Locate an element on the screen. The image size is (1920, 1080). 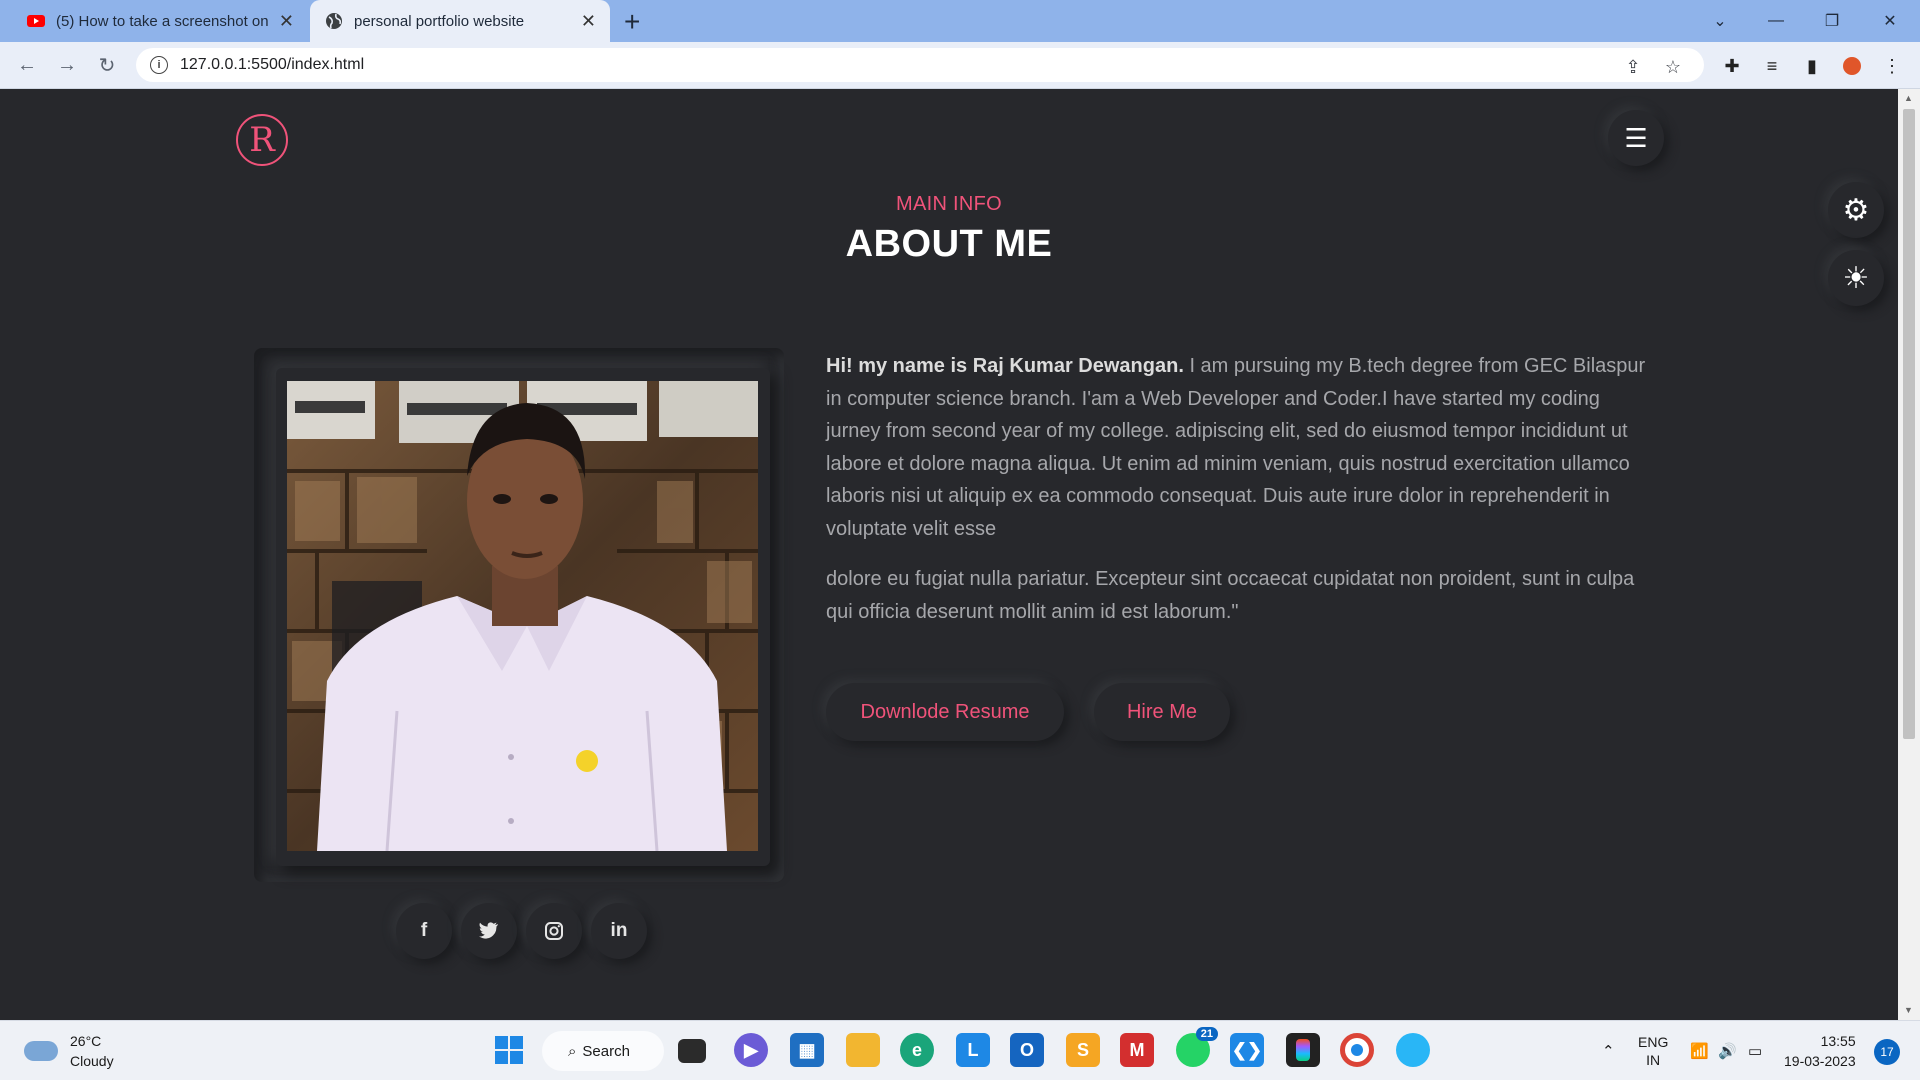
scroll-down-arrow-icon: ▼ is located at coordinates (1908, 1010).